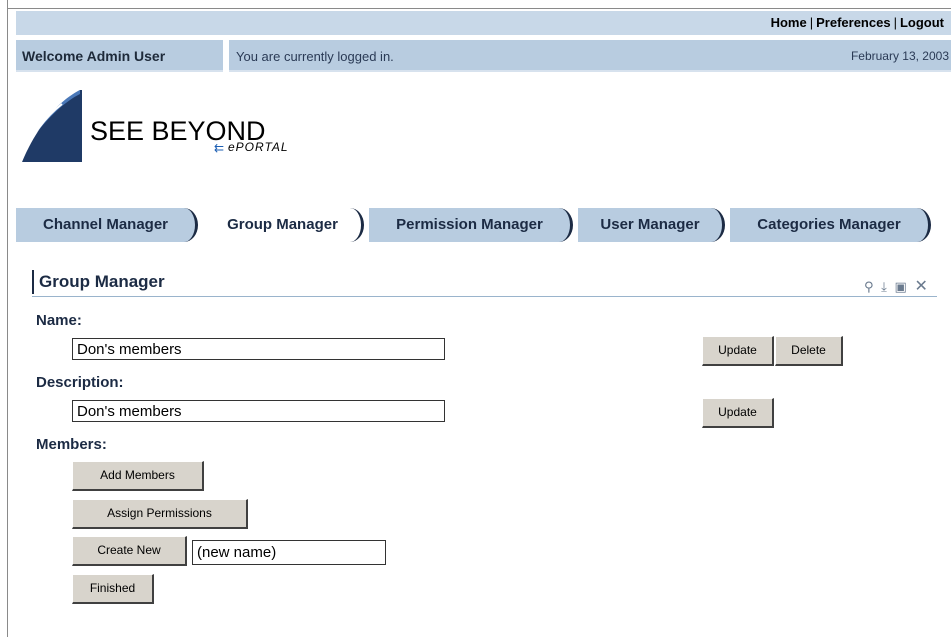 This screenshot has height=637, width=951. What do you see at coordinates (651, 225) in the screenshot?
I see `tab-user-manager: User Manager` at bounding box center [651, 225].